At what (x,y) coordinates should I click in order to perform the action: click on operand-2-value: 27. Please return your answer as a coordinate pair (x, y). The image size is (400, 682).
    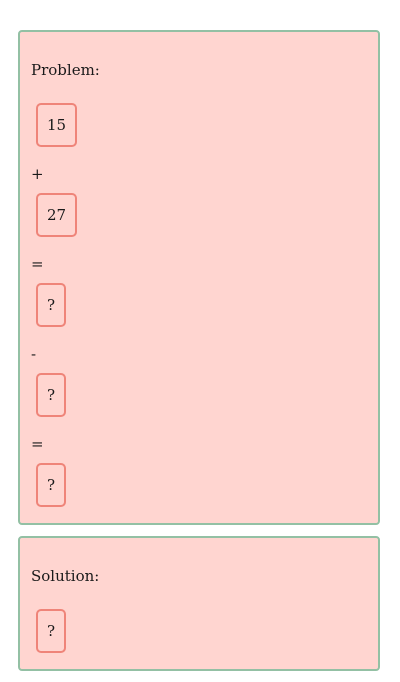
    Looking at the image, I should click on (56, 215).